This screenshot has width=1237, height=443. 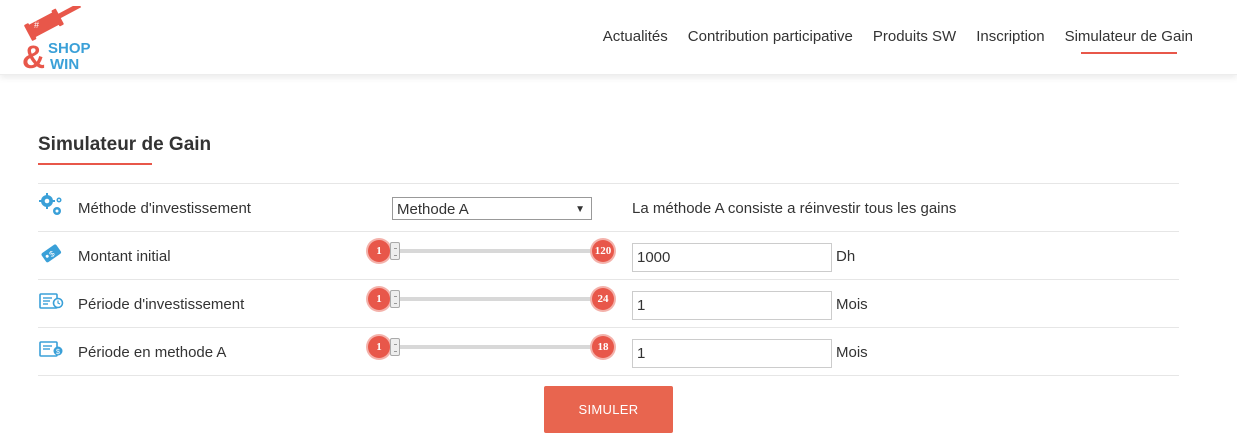 What do you see at coordinates (603, 299) in the screenshot?
I see `slider-max-badge: 24` at bounding box center [603, 299].